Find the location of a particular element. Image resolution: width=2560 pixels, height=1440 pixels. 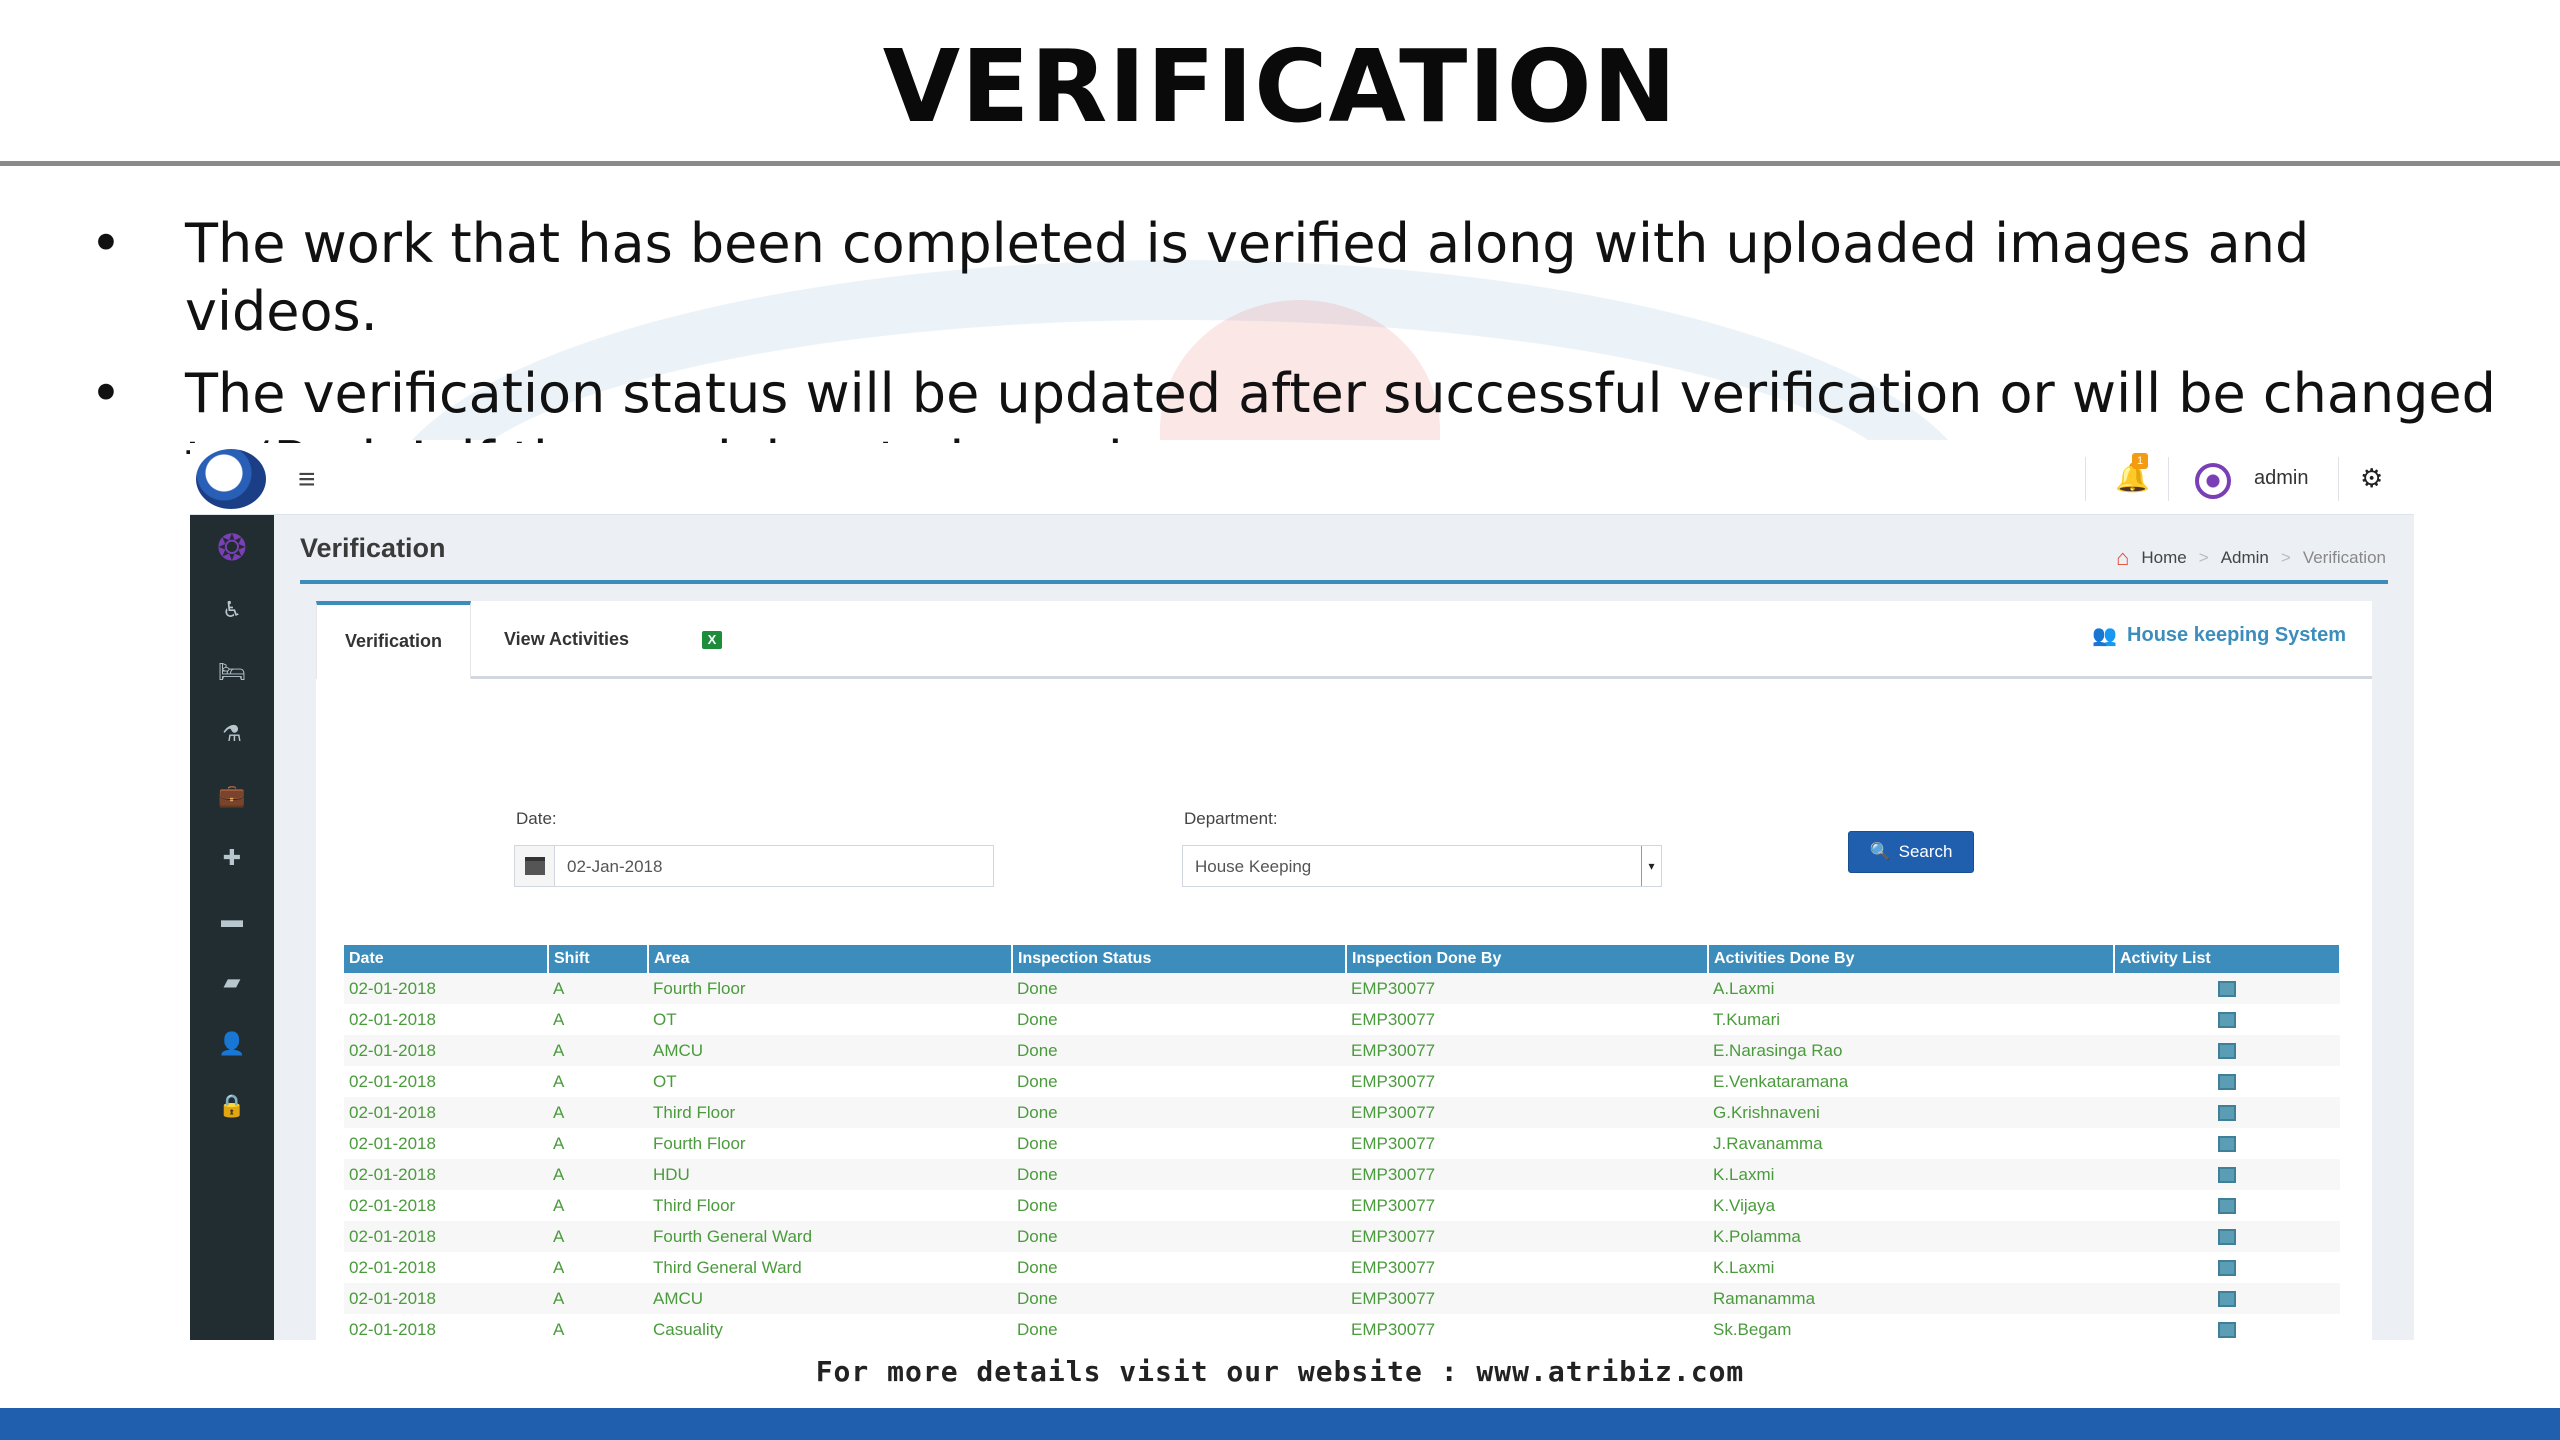

search-button: 🔍 Search is located at coordinates (1911, 852).